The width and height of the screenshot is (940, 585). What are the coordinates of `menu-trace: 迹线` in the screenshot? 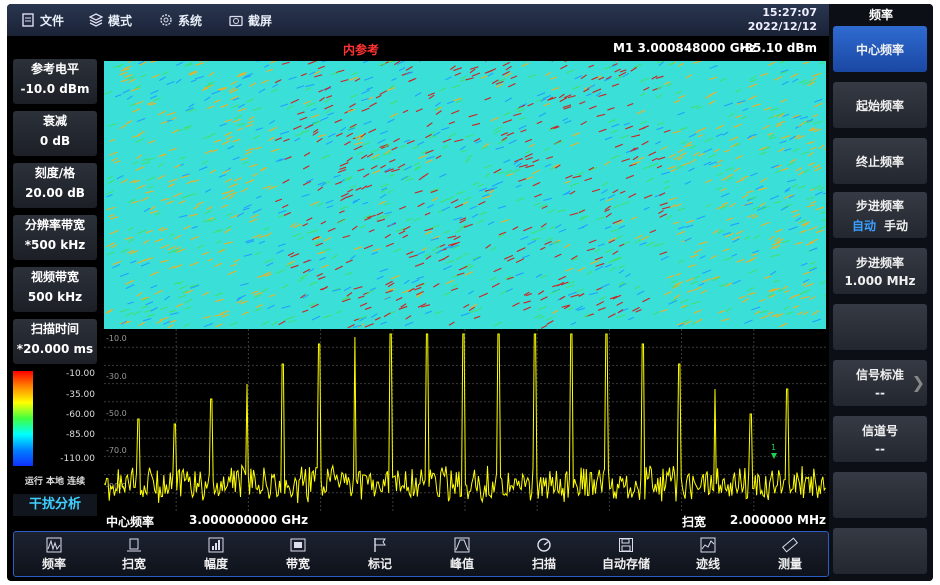 It's located at (708, 554).